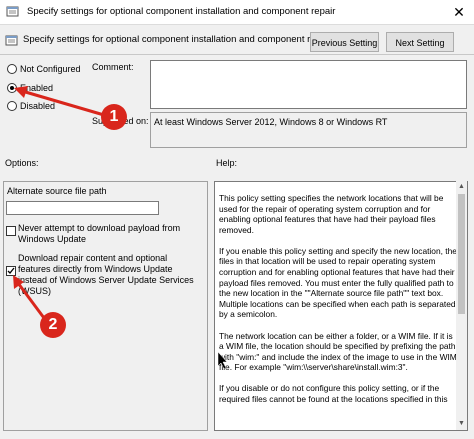 The width and height of the screenshot is (474, 439). Describe the element at coordinates (53, 325) in the screenshot. I see `annotation-marker-2: 2` at that location.